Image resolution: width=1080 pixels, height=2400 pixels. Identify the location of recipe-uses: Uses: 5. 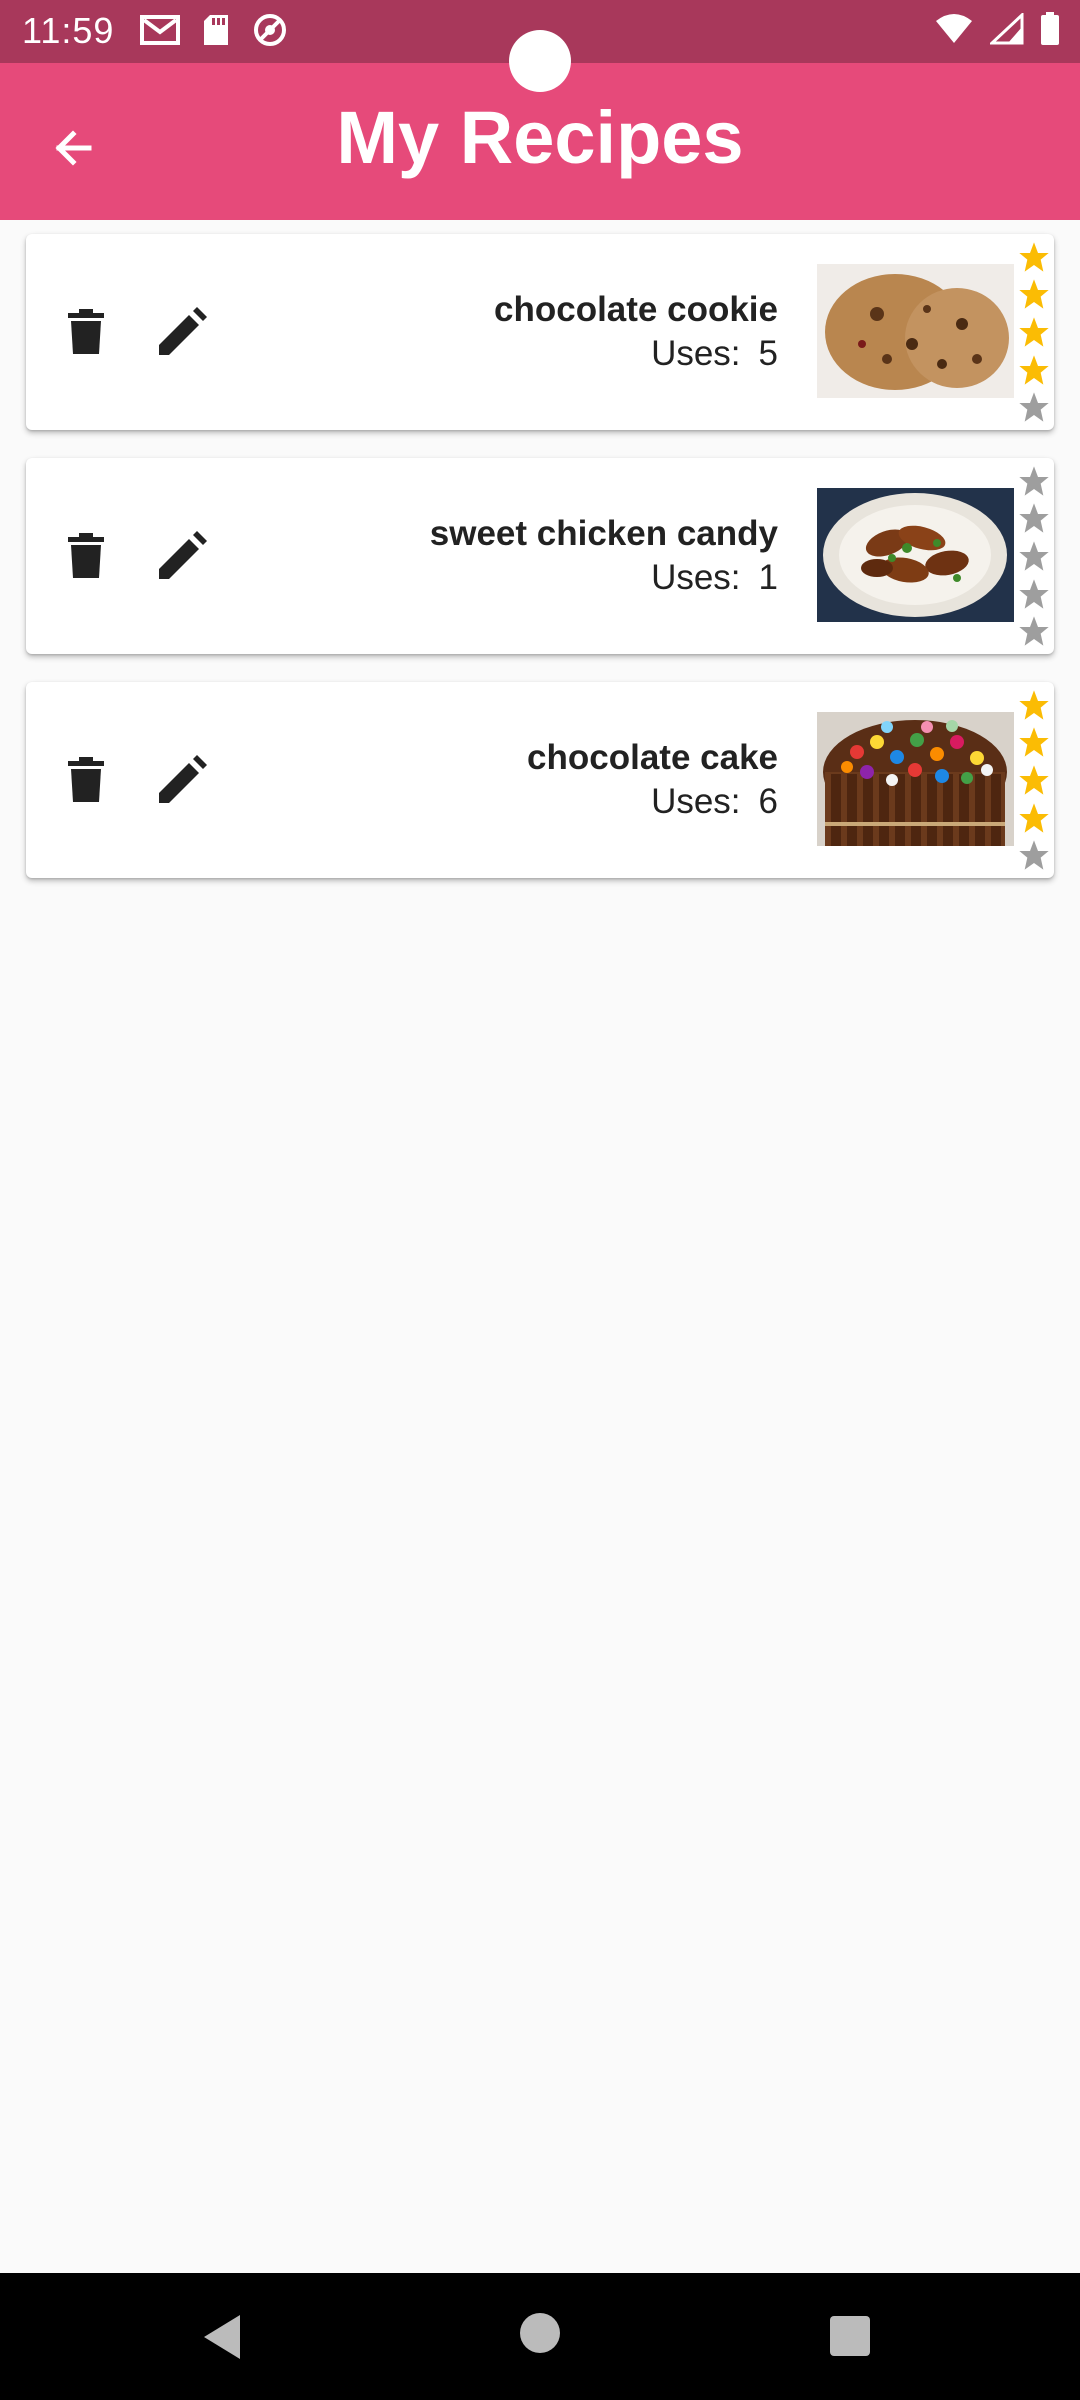
(714, 354).